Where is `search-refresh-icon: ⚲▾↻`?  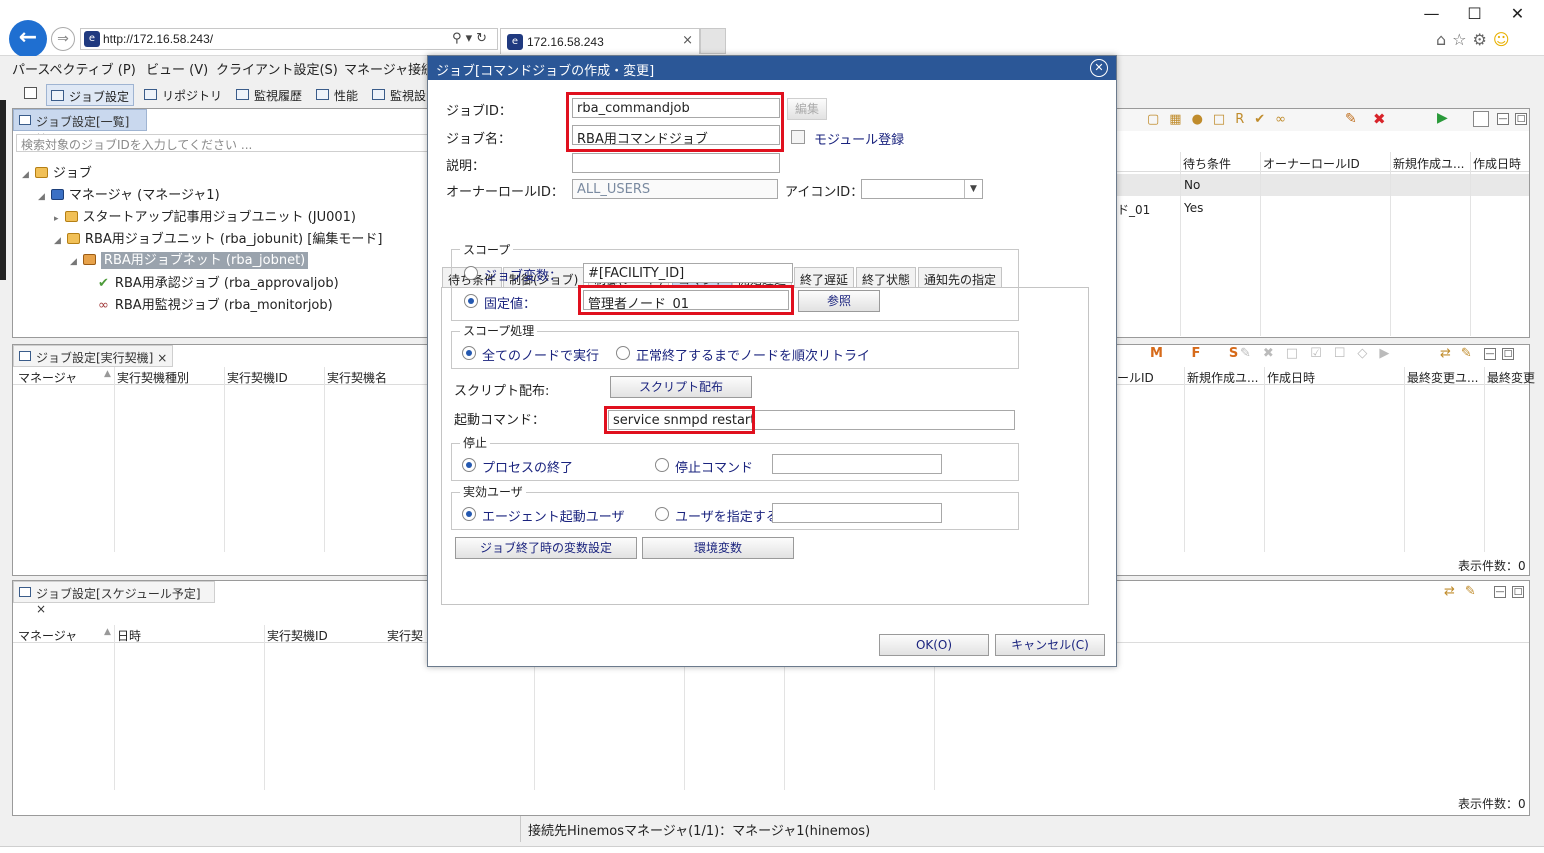
search-refresh-icon: ⚲▾↻ is located at coordinates (471, 38).